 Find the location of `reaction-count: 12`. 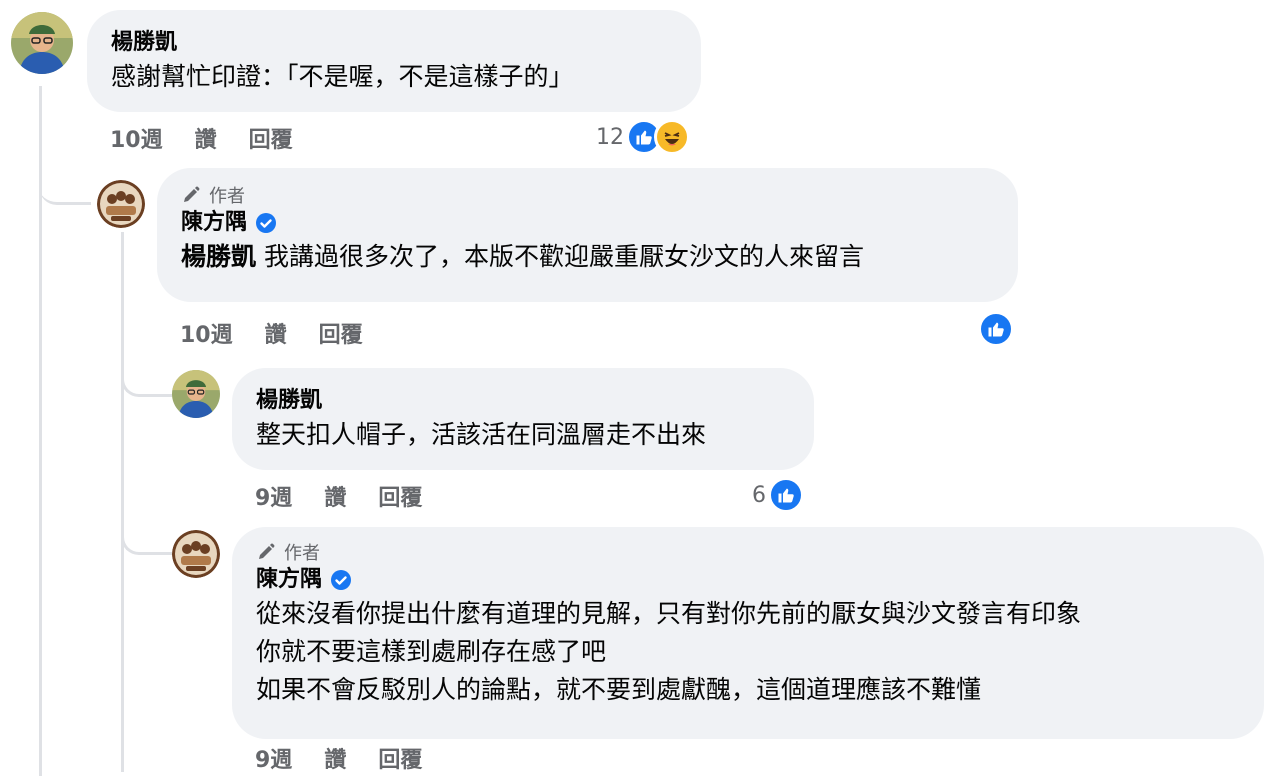

reaction-count: 12 is located at coordinates (610, 137).